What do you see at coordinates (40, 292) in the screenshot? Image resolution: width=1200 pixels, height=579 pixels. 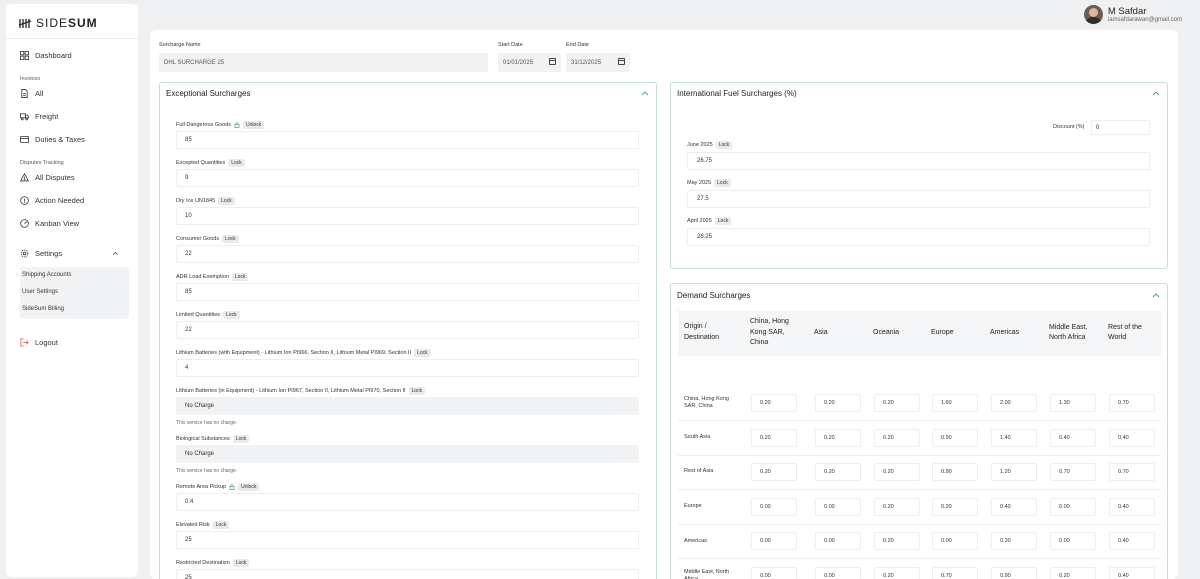 I see `sidebar-subitem-user-settings: User Settings` at bounding box center [40, 292].